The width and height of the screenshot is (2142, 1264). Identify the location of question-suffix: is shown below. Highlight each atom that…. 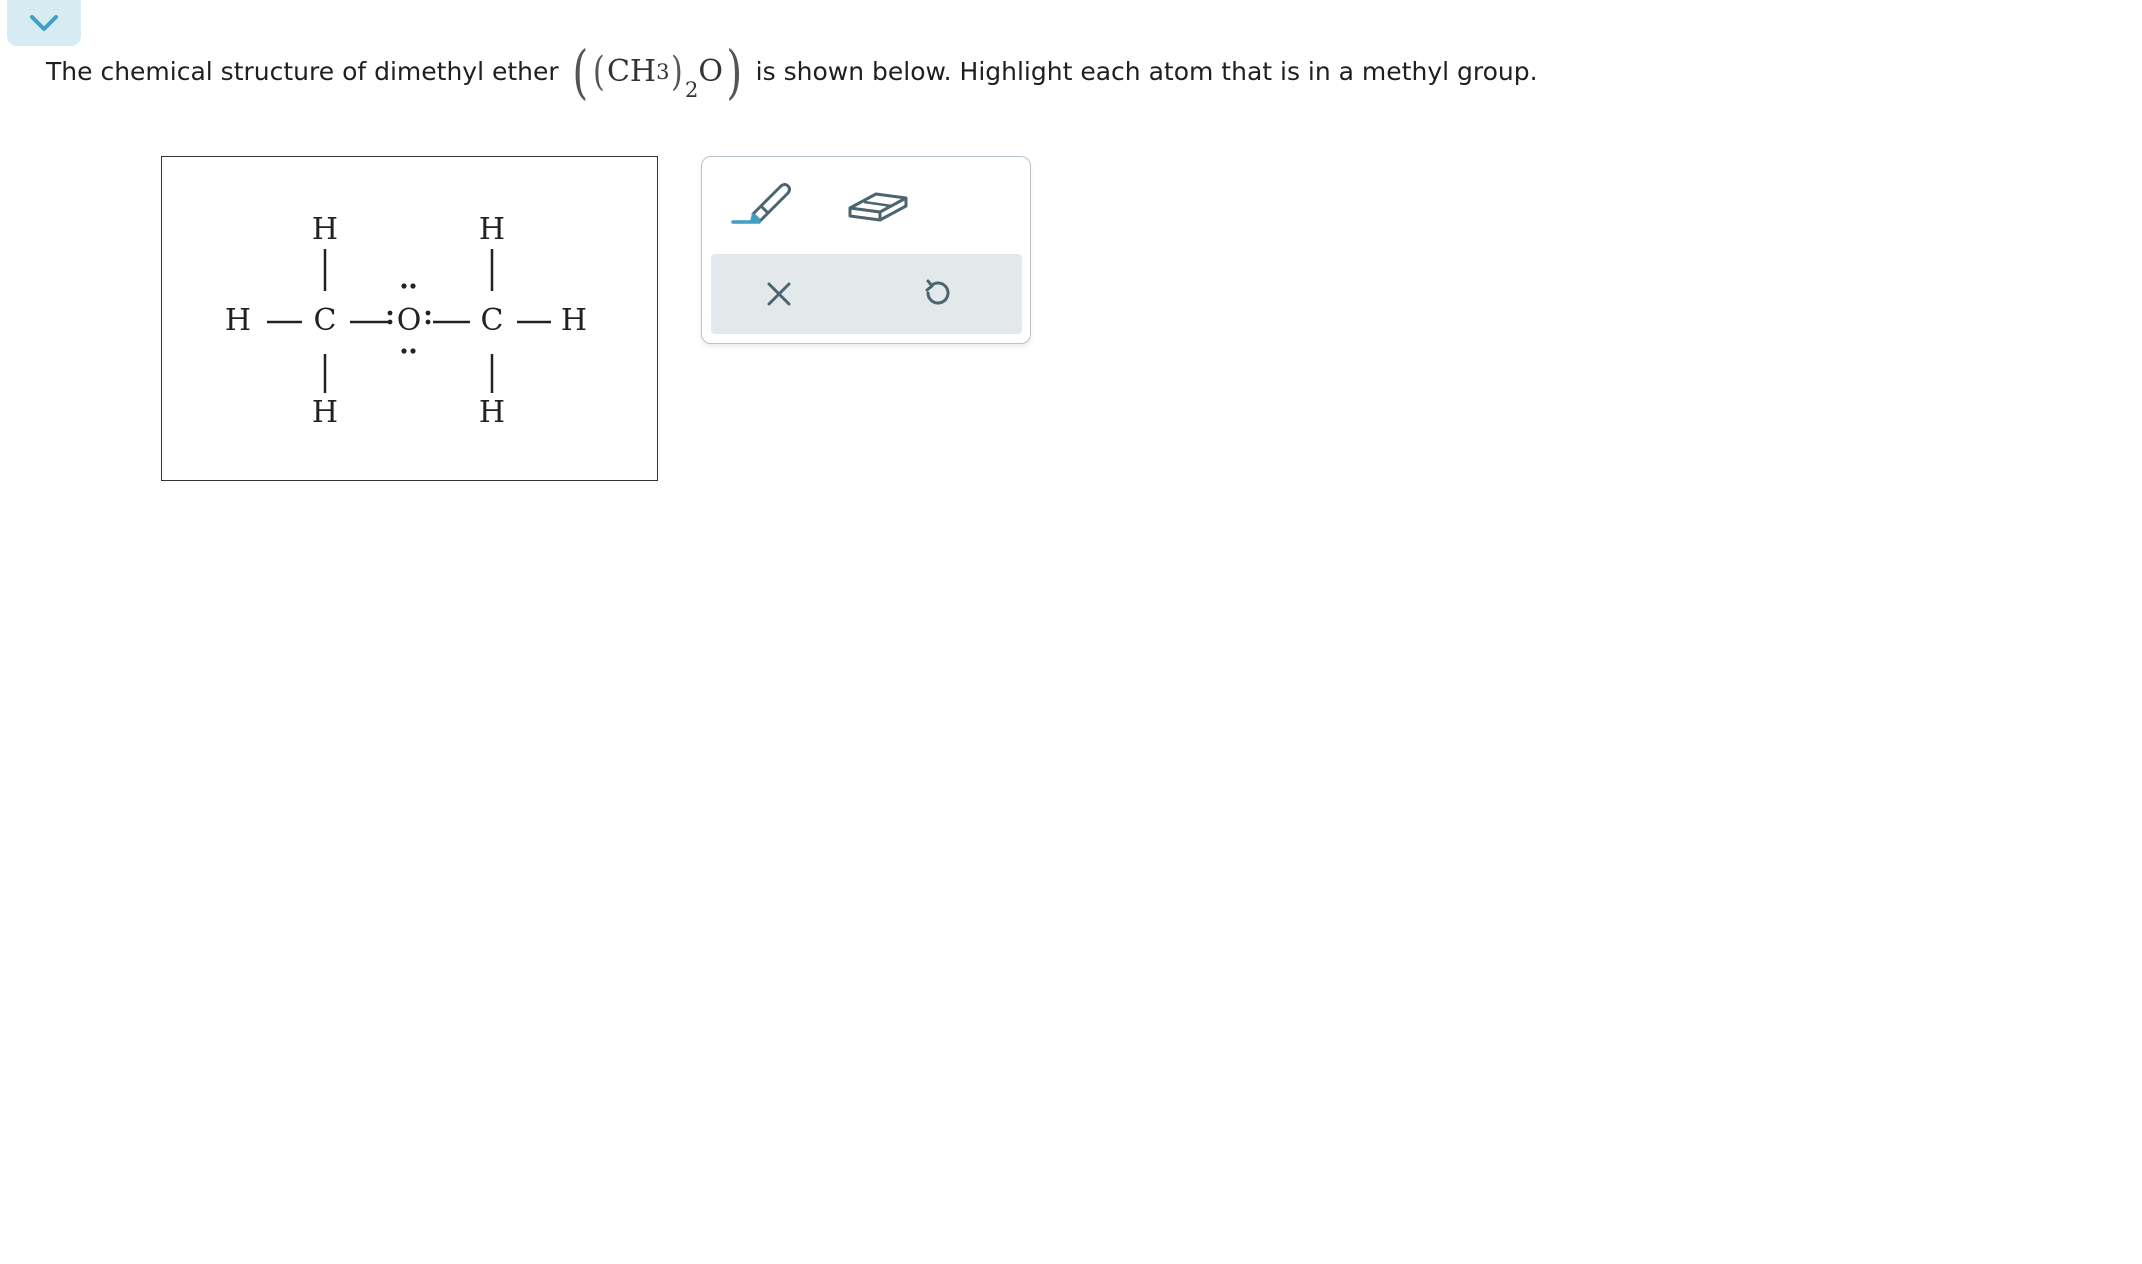
(1146, 71).